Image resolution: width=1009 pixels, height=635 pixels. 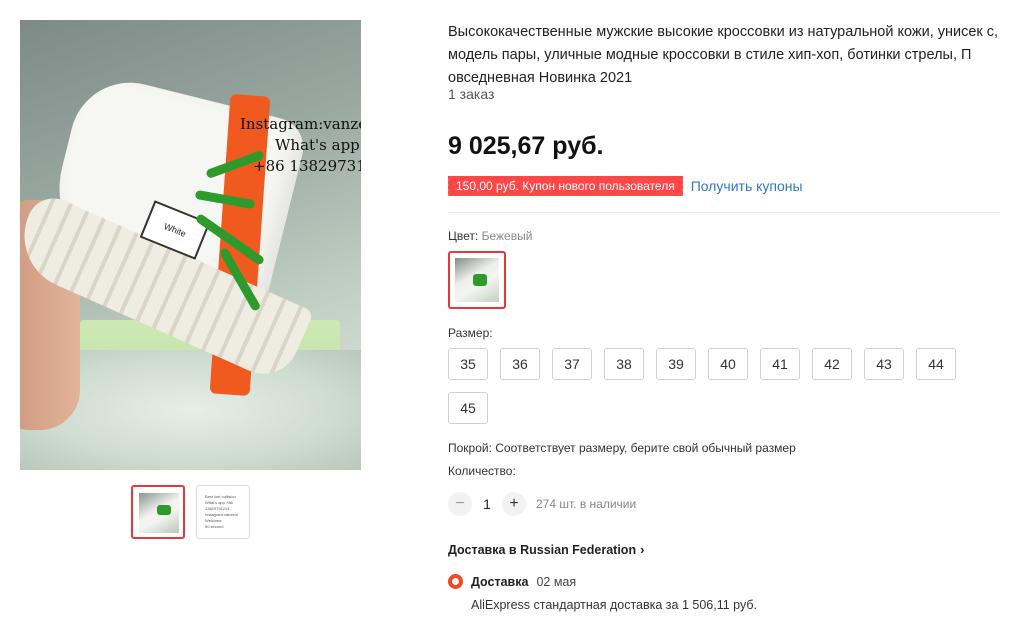 I want to click on size-option: 44, so click(x=936, y=364).